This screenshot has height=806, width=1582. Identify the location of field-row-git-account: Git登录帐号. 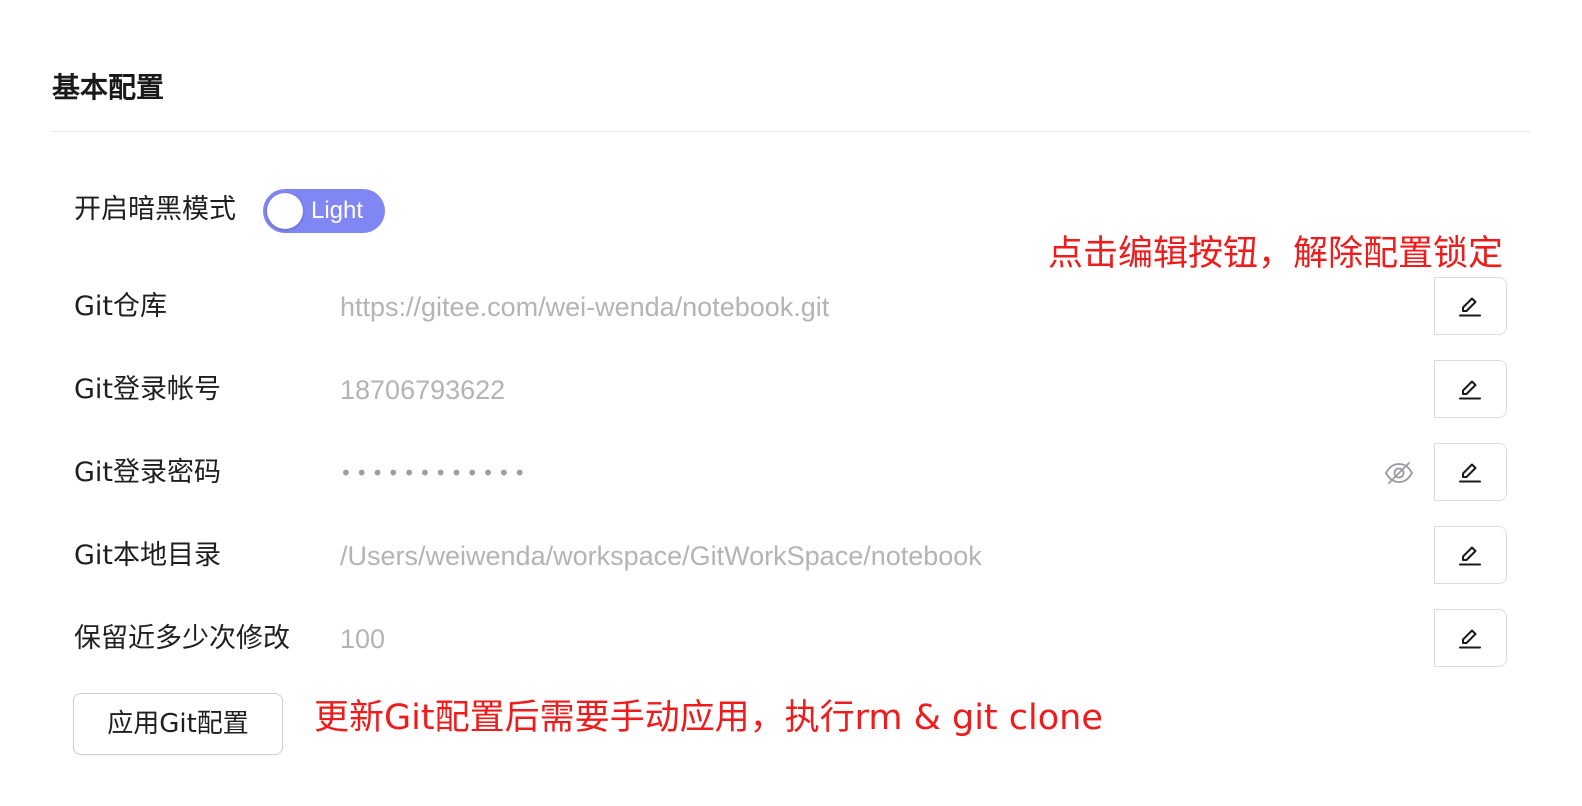
(791, 390).